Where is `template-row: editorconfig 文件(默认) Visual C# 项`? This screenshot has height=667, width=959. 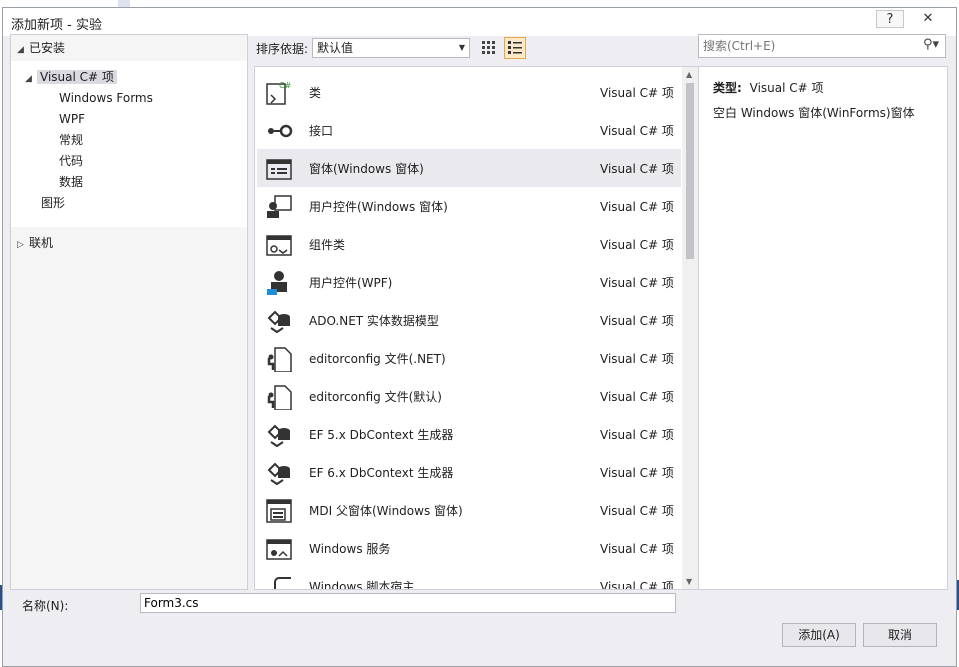
template-row: editorconfig 文件(默认) Visual C# 项 is located at coordinates (469, 396).